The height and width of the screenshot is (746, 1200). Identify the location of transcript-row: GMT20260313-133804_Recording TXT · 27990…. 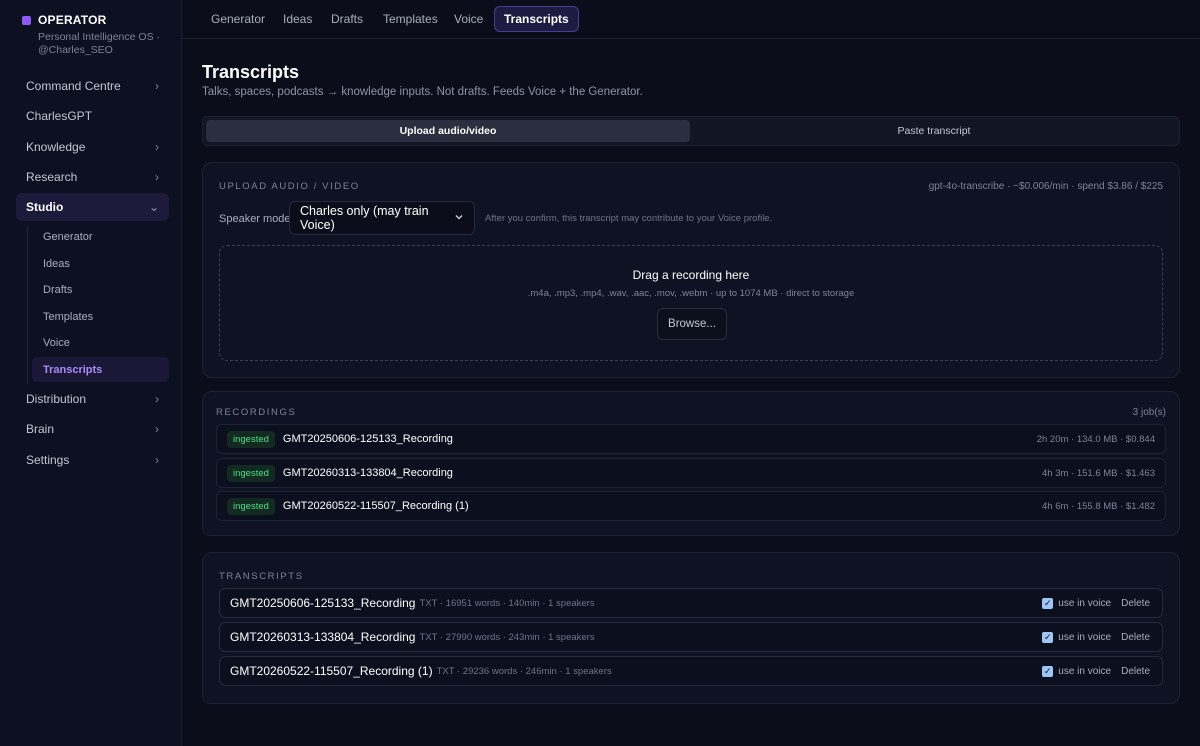
(691, 637).